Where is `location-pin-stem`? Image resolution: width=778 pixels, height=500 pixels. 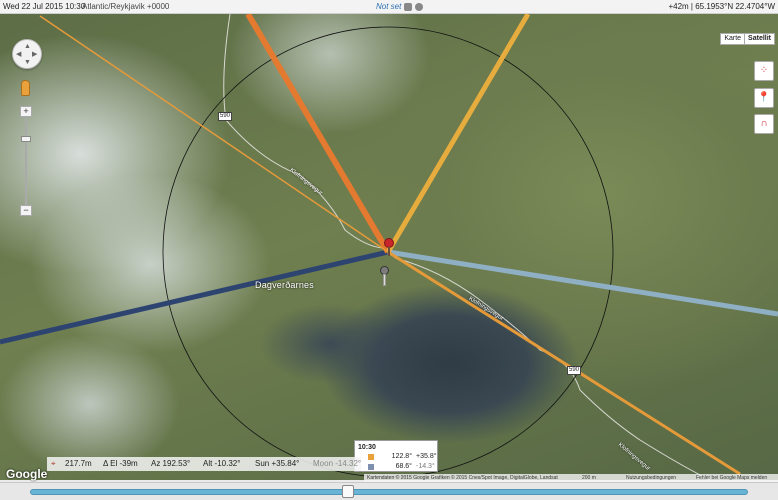 location-pin-stem is located at coordinates (389, 251).